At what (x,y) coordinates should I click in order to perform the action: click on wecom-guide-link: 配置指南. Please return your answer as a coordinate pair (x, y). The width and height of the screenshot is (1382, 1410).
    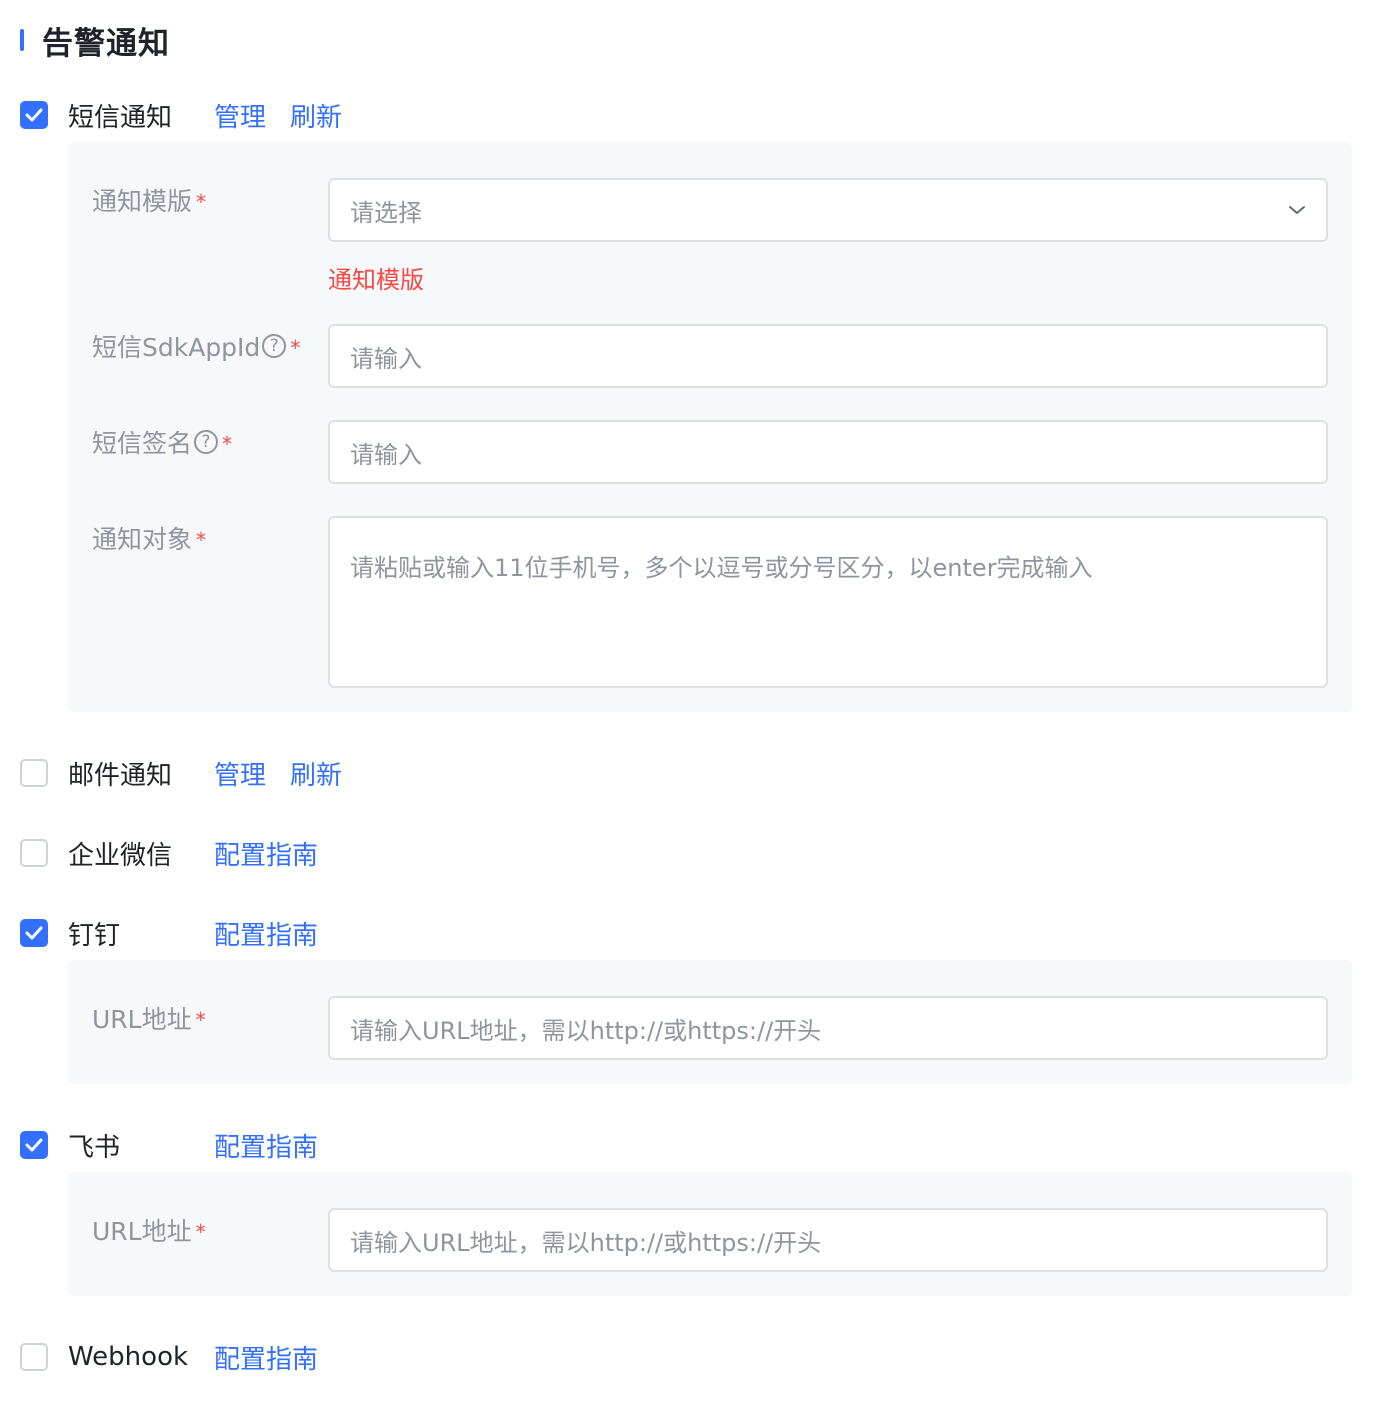
    Looking at the image, I should click on (266, 853).